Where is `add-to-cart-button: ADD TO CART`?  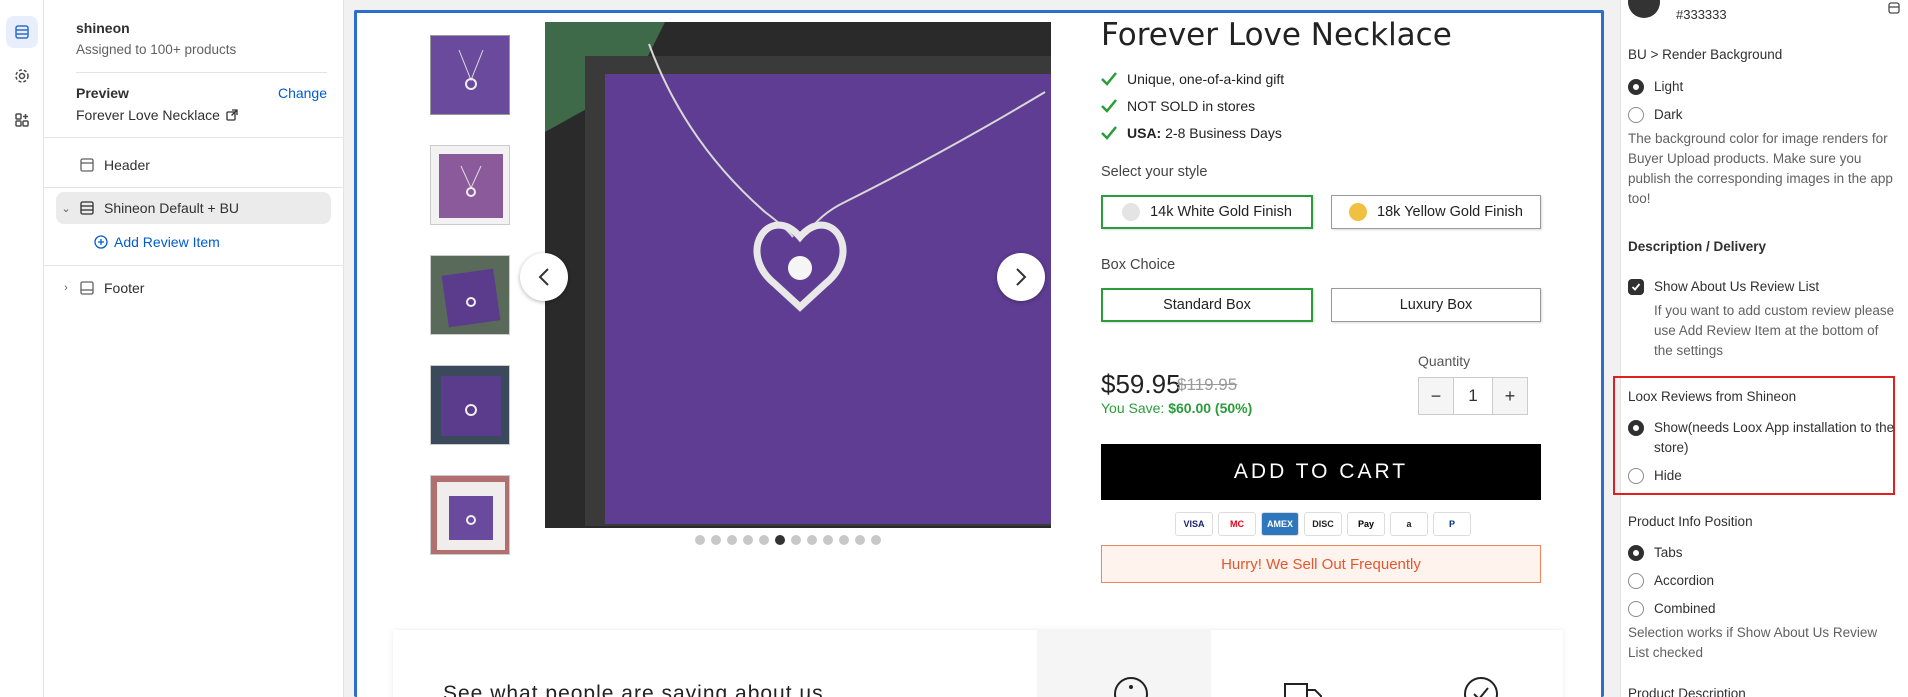 add-to-cart-button: ADD TO CART is located at coordinates (1321, 472).